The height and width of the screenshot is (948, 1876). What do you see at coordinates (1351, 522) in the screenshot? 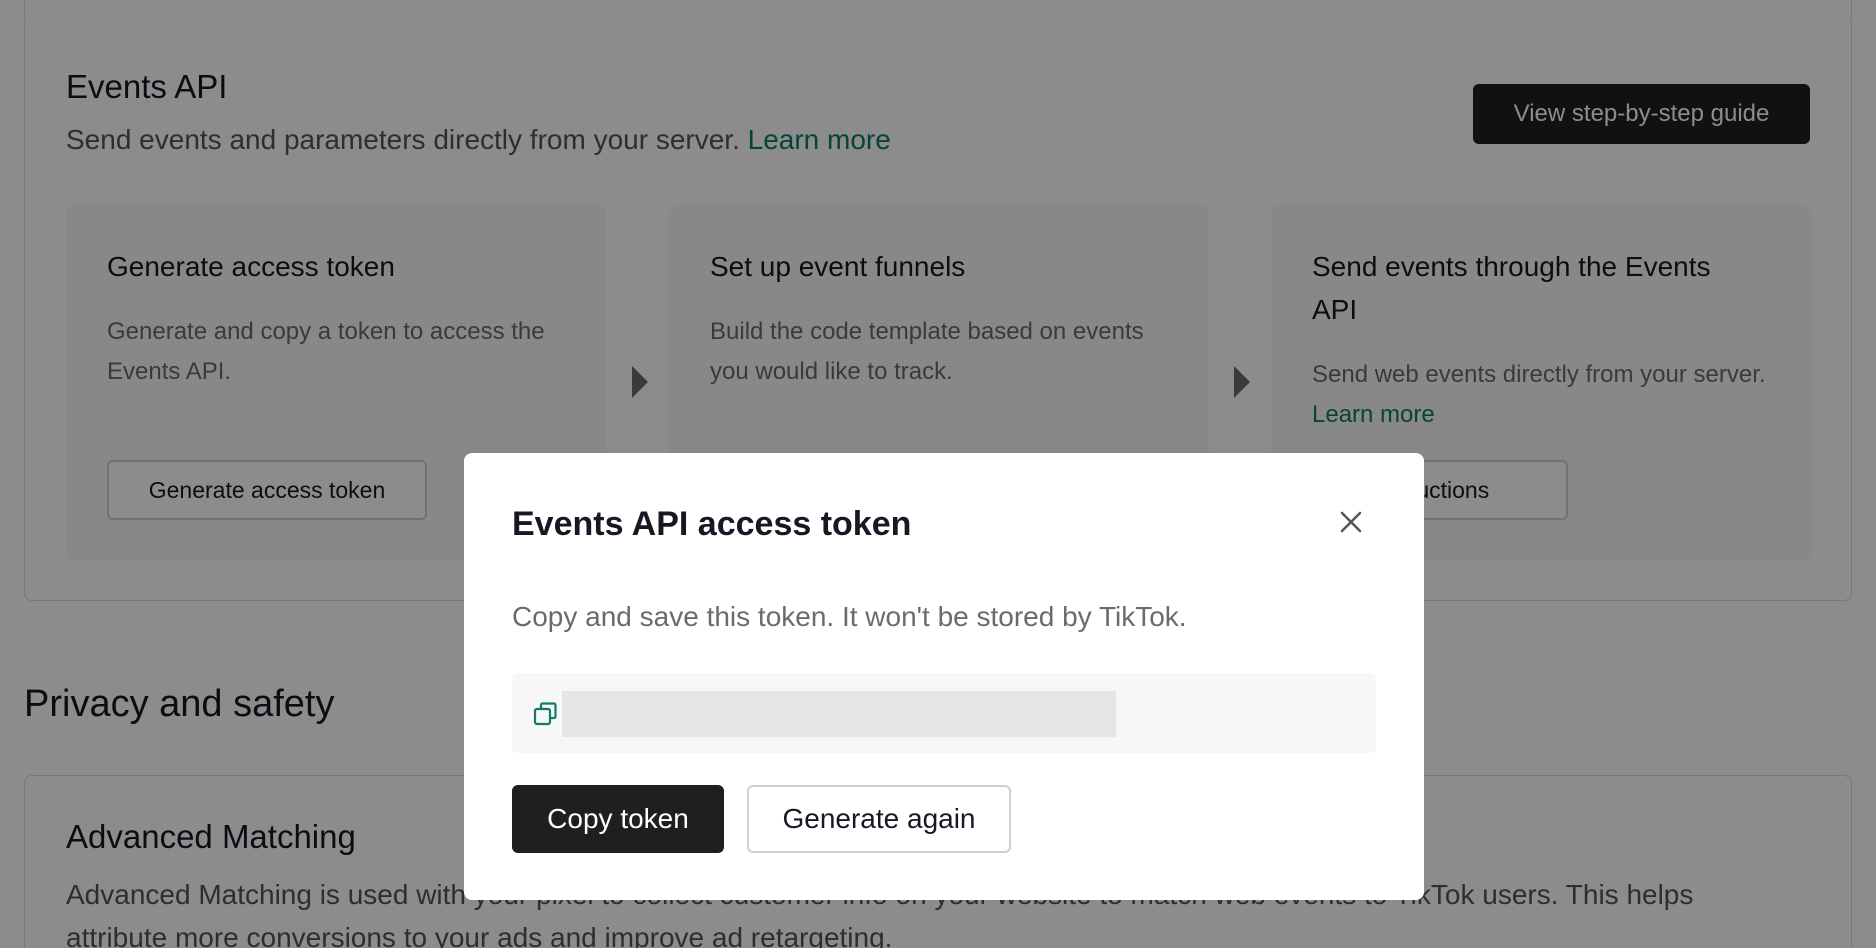
I see `close-icon` at bounding box center [1351, 522].